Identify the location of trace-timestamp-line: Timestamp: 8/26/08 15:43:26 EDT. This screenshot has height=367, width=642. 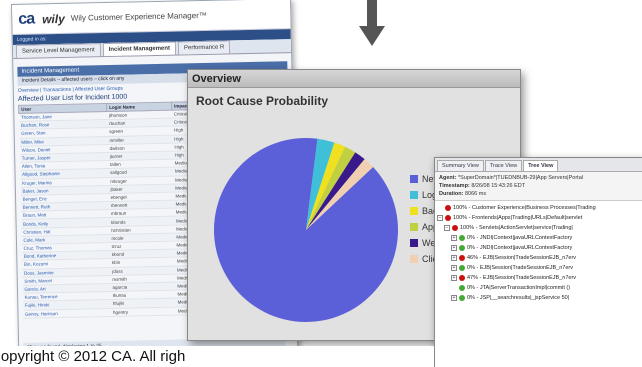
(539, 186).